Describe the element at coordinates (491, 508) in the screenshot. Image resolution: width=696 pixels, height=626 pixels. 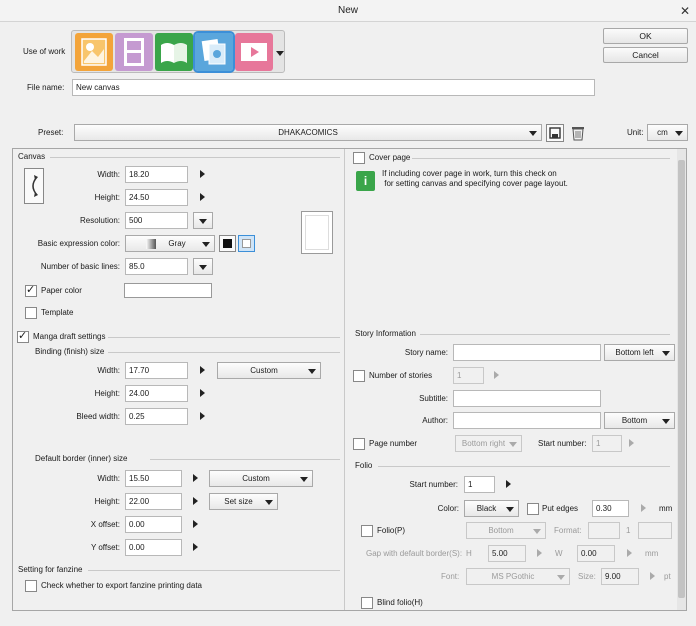
I see `folio-color-select: Black` at that location.